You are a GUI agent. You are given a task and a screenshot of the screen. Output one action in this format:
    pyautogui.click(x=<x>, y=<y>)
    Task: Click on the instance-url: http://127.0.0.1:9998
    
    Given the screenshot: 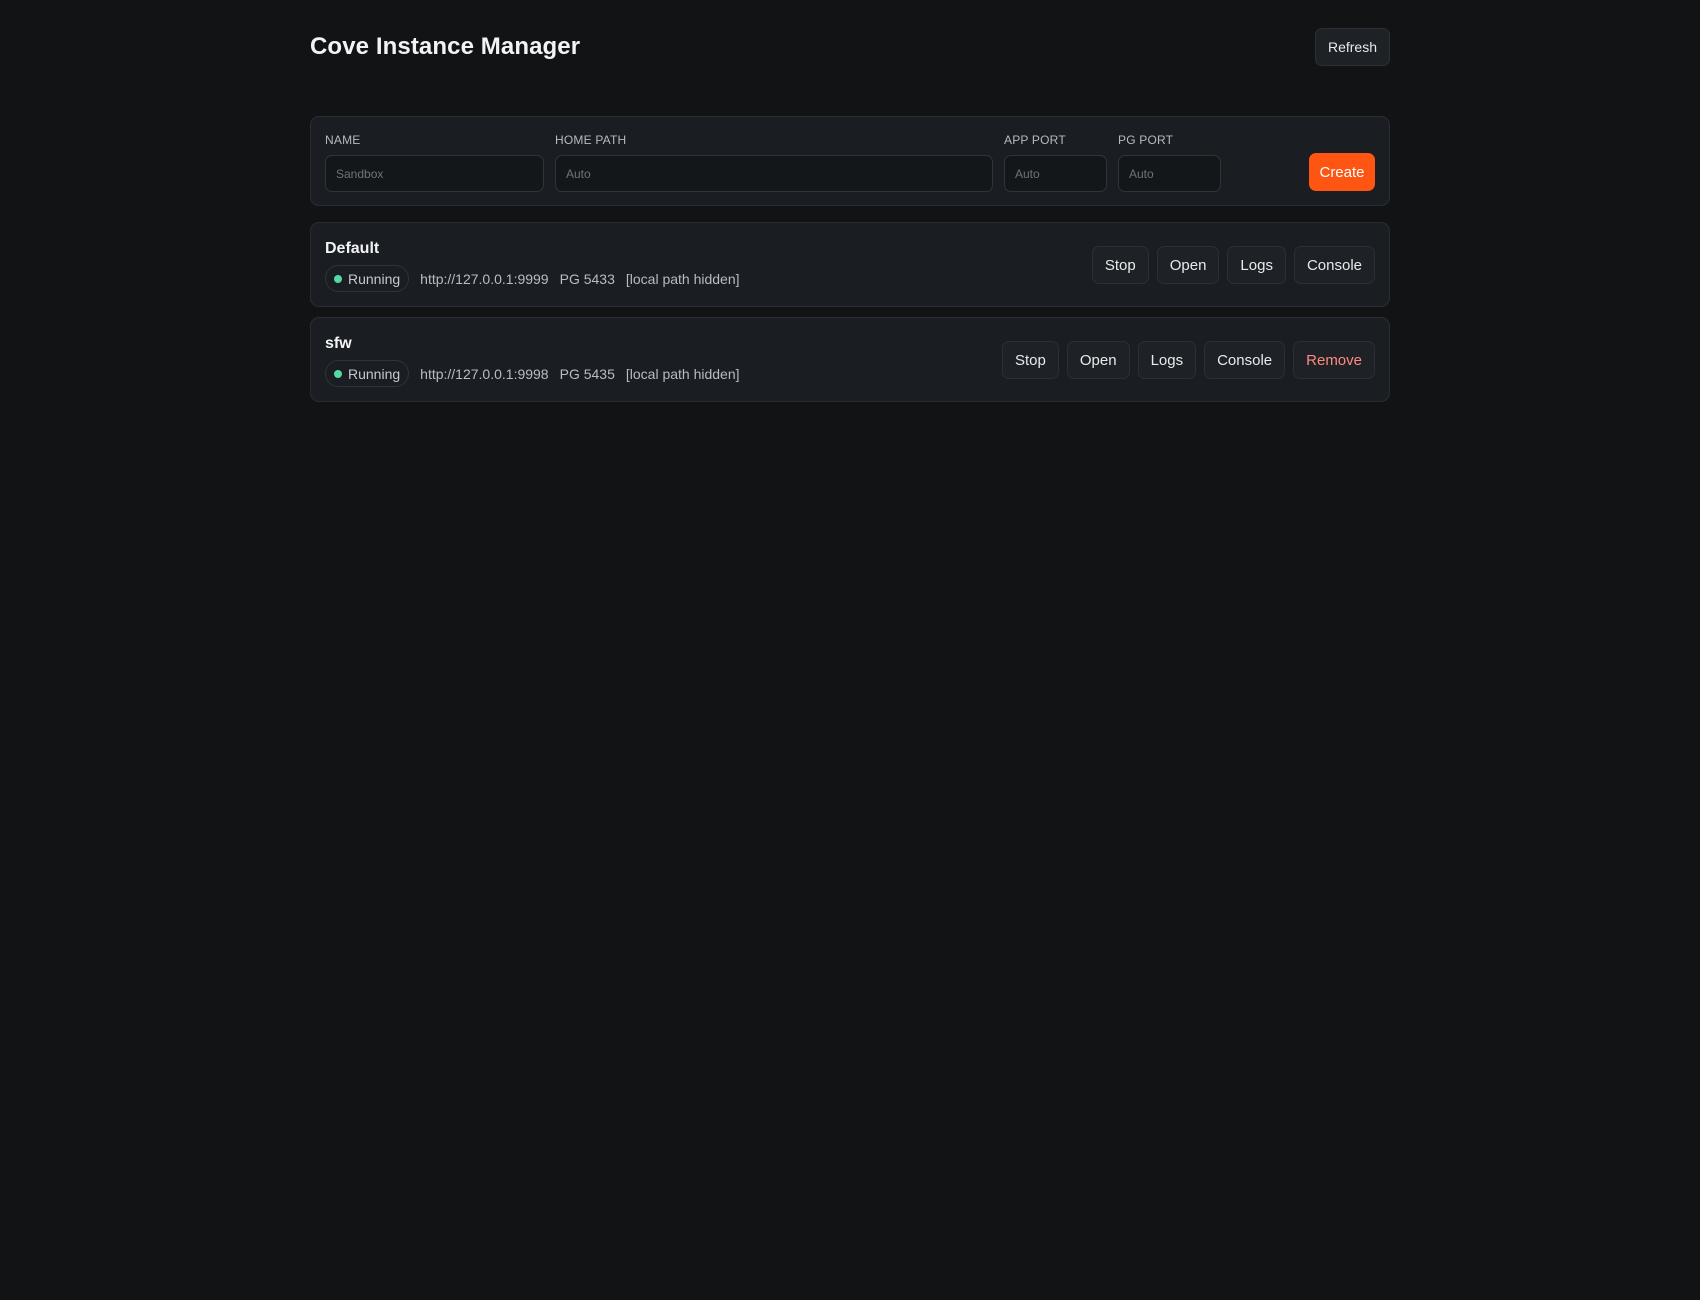 What is the action you would take?
    pyautogui.click(x=484, y=373)
    